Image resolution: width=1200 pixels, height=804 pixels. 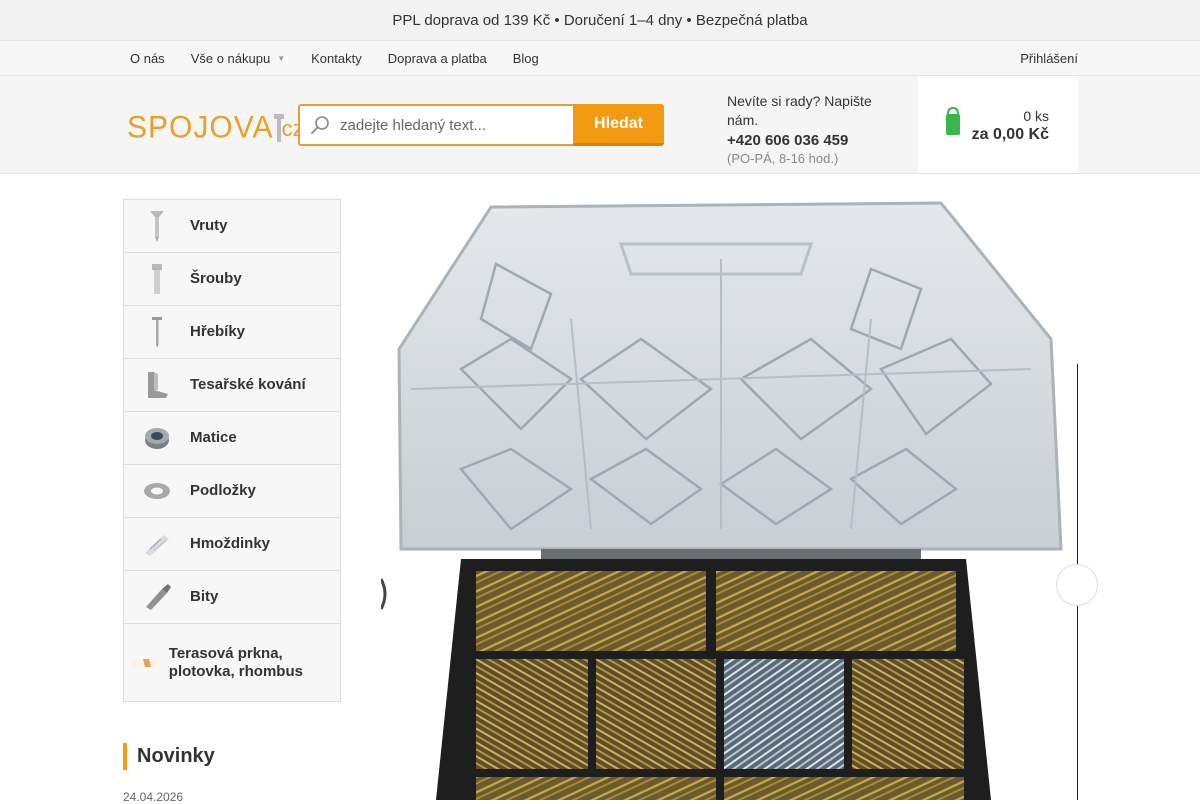 What do you see at coordinates (204, 596) in the screenshot?
I see `category-label: Bity` at bounding box center [204, 596].